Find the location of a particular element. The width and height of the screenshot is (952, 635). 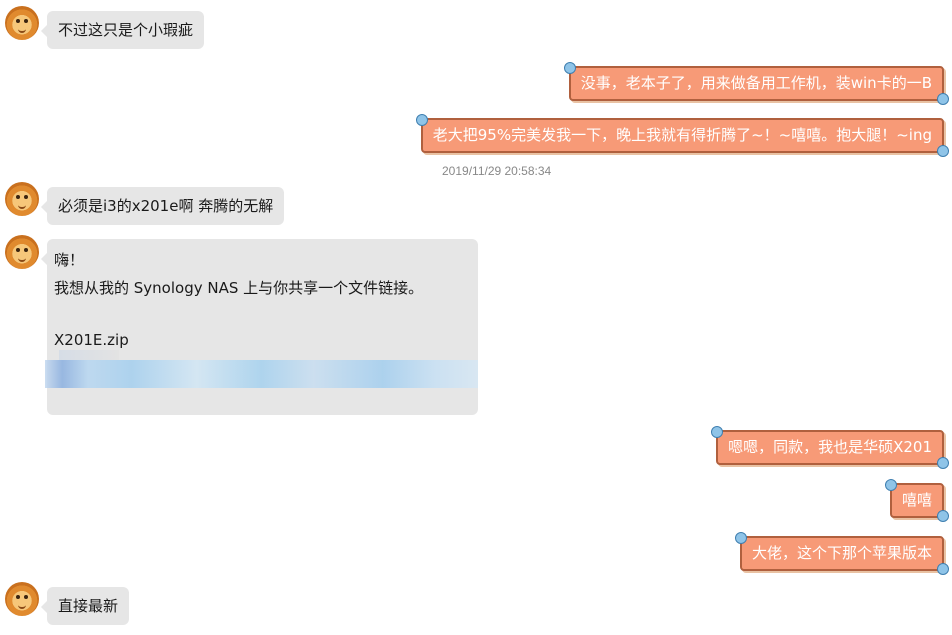

incoming-message-bubble: 直接最新 is located at coordinates (85, 606).